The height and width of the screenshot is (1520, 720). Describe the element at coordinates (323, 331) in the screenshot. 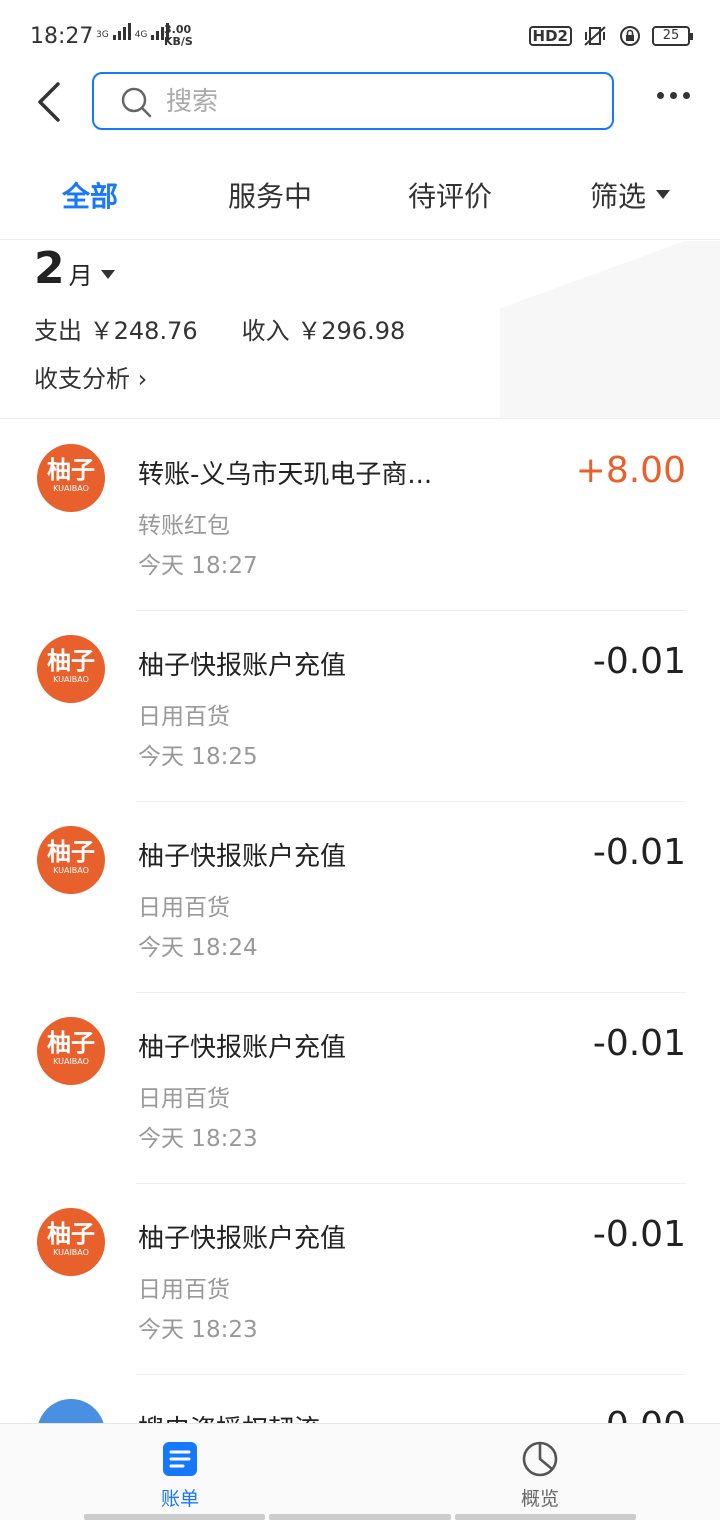

I see `income-total: 收入 ￥296.98` at that location.